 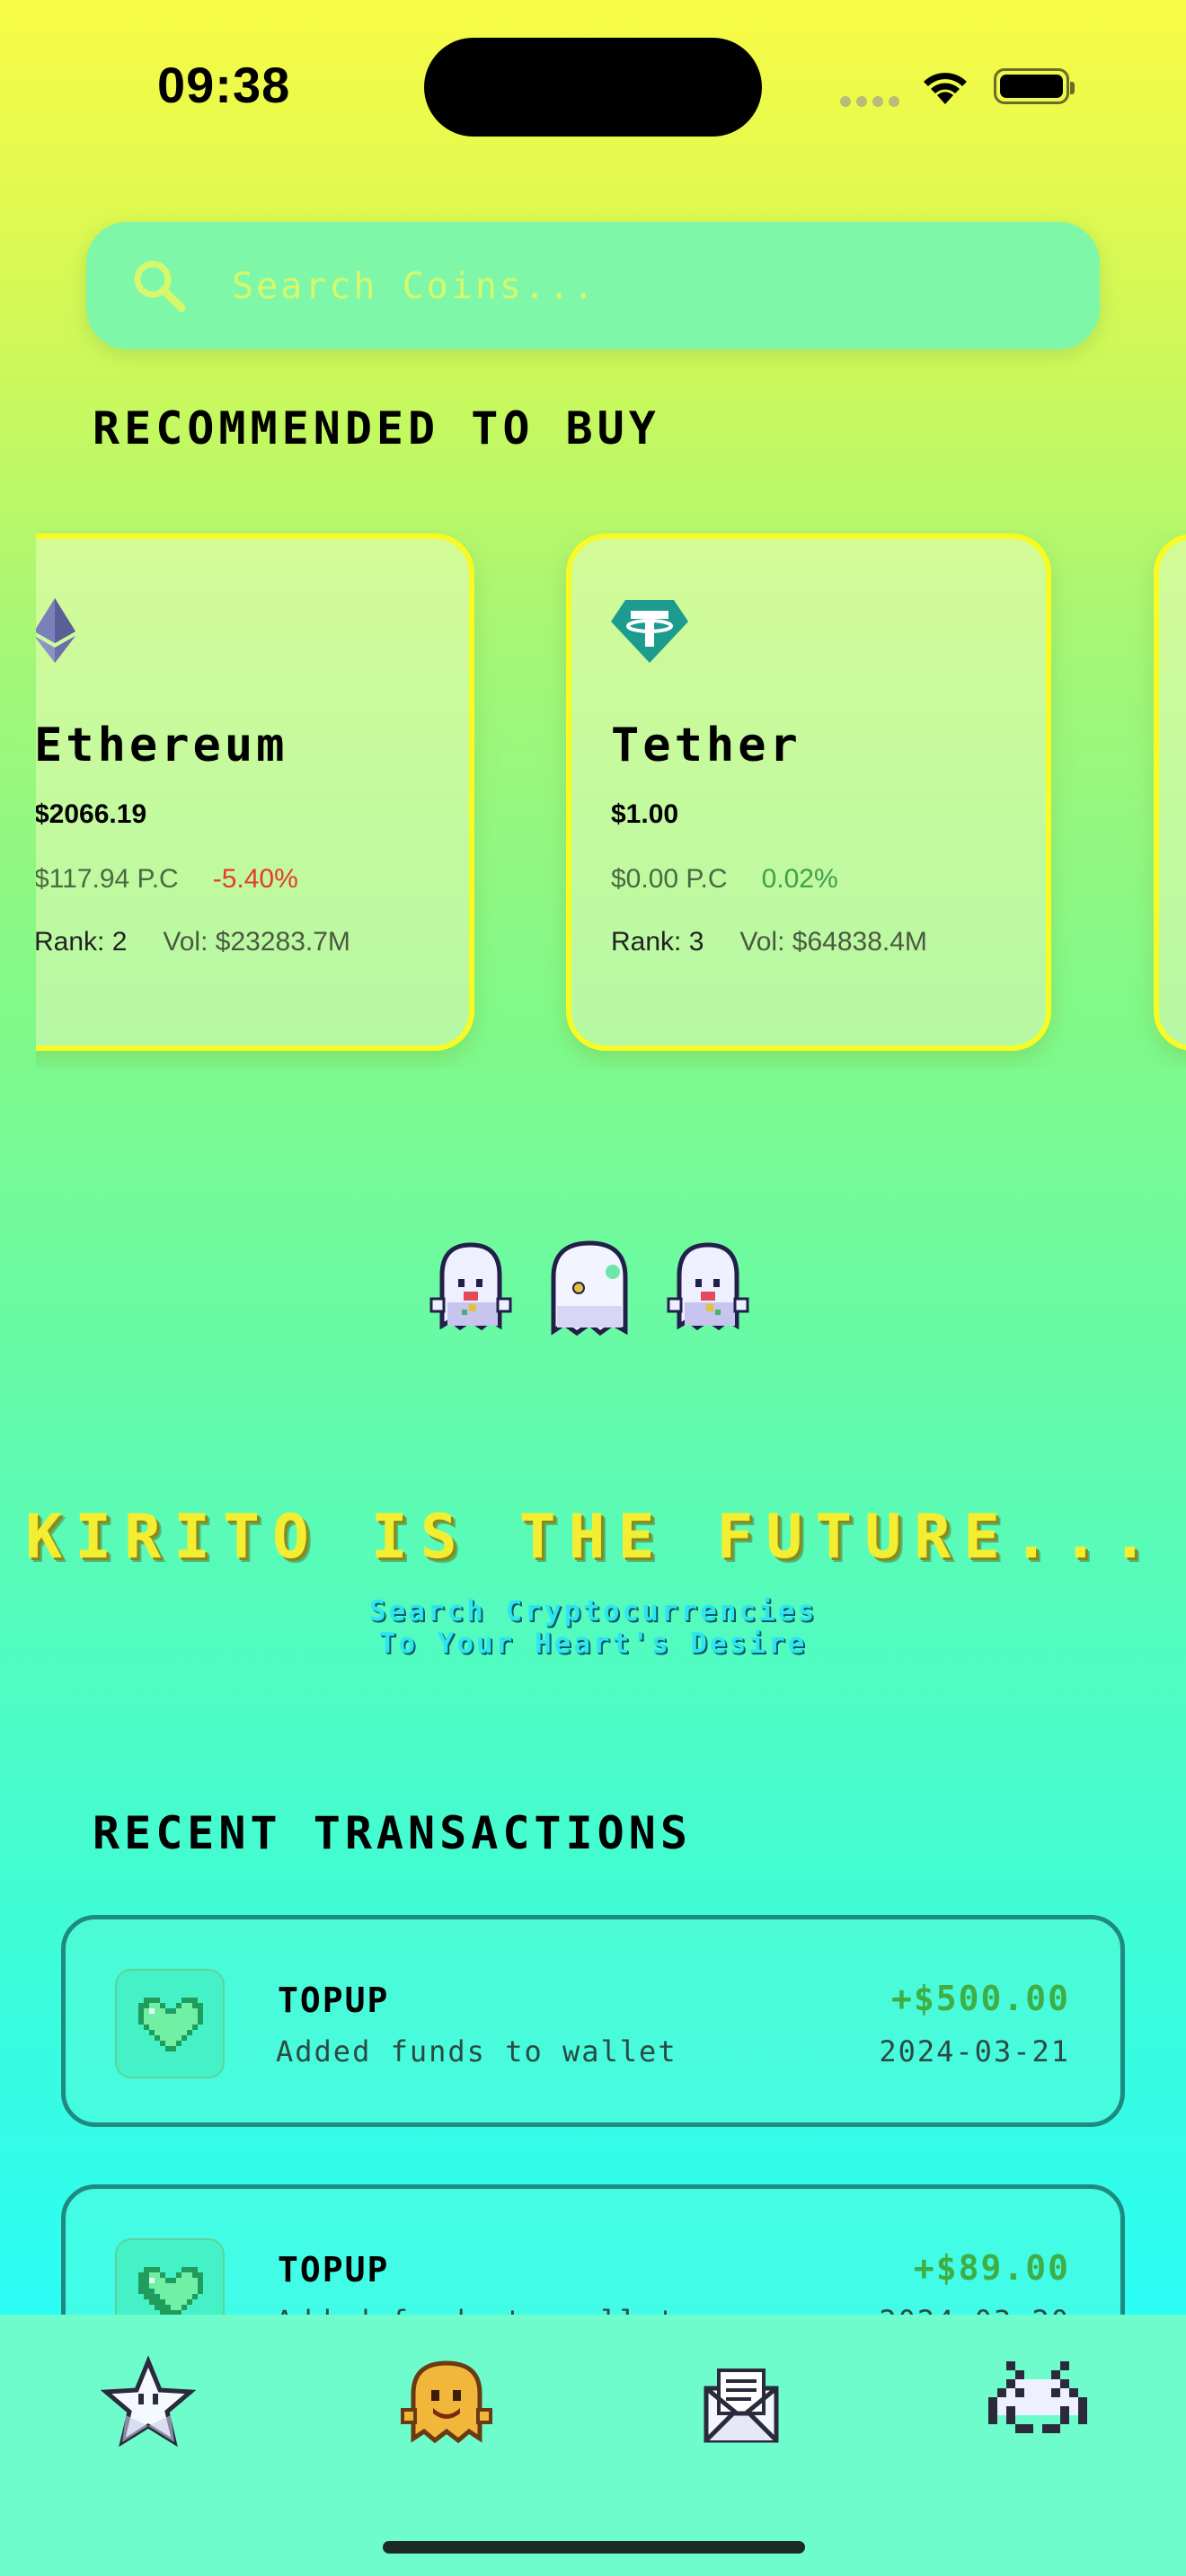 I want to click on ghost-icon, so click(x=446, y=2402).